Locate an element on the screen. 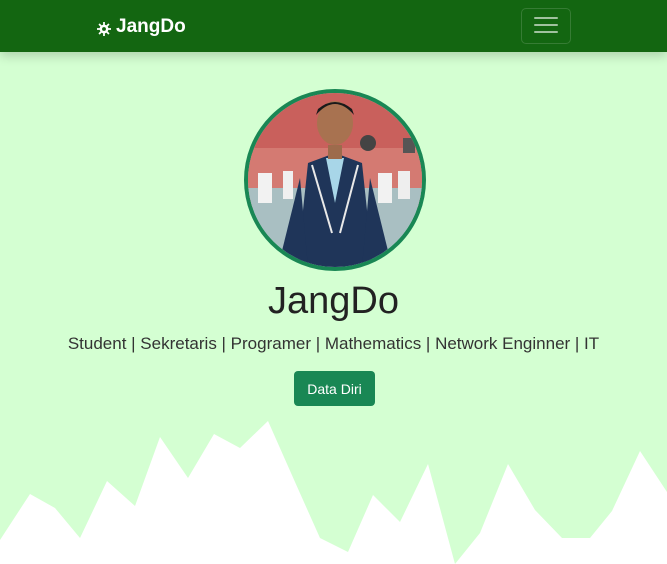 The image size is (667, 564). brand-link: JangDo is located at coordinates (141, 27).